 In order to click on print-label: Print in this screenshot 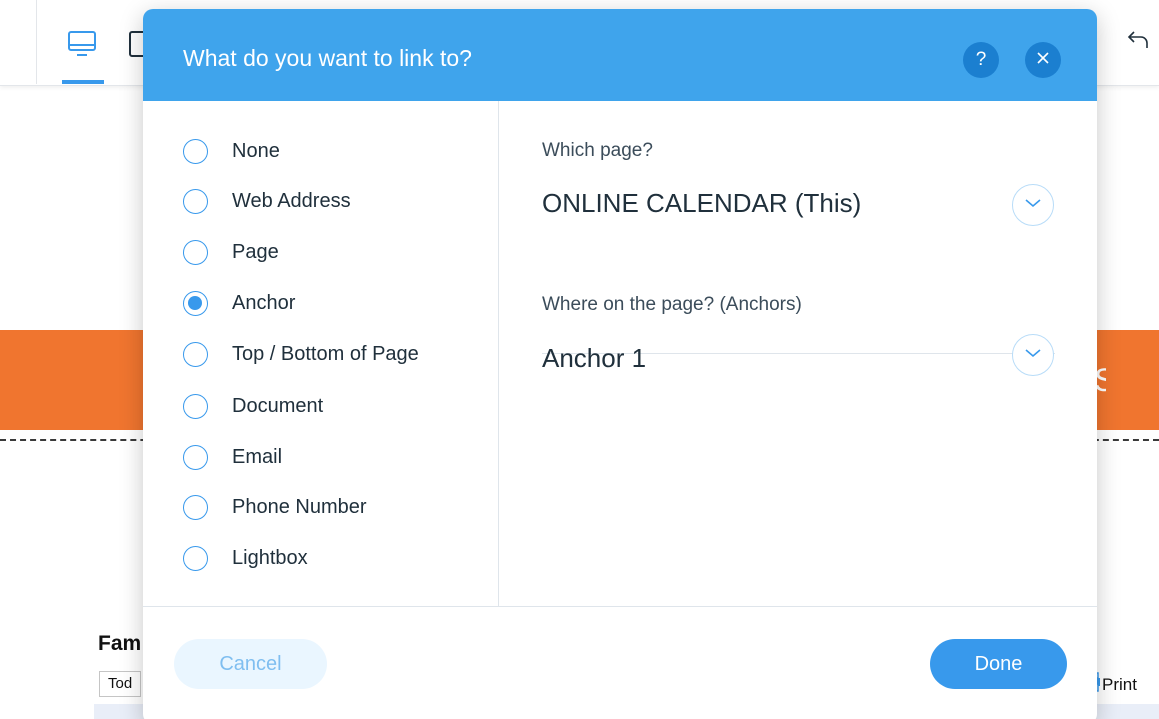, I will do `click(1119, 684)`.